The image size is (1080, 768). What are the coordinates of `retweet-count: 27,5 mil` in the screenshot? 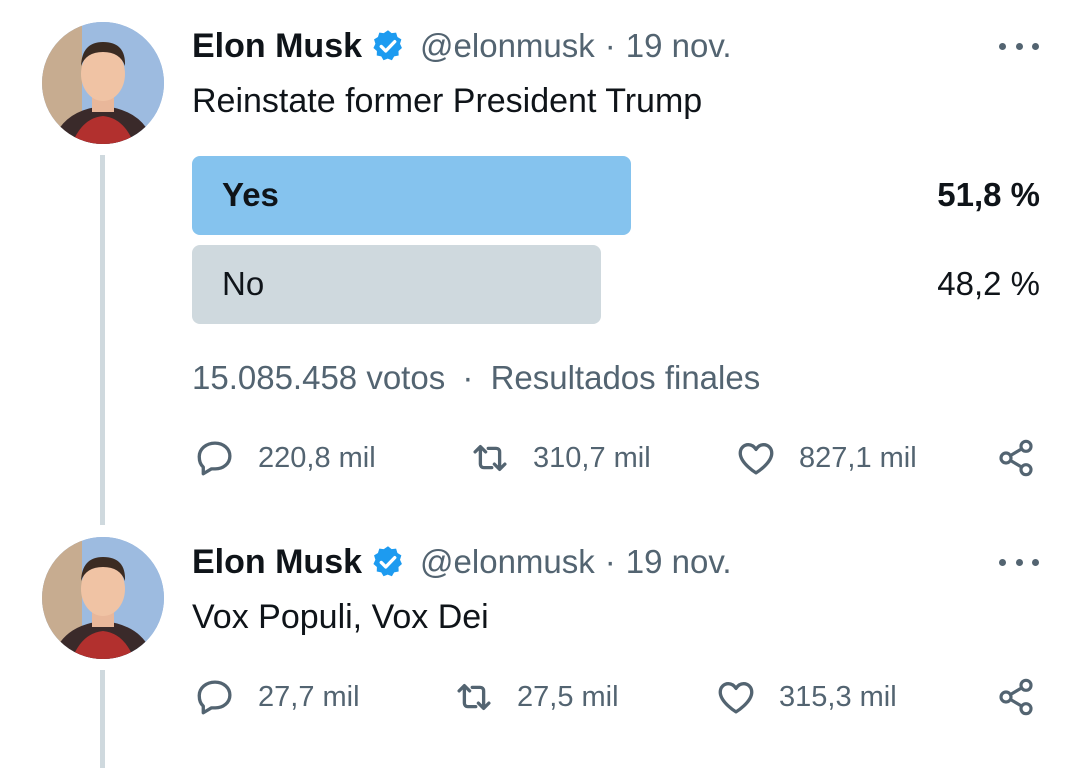 It's located at (568, 696).